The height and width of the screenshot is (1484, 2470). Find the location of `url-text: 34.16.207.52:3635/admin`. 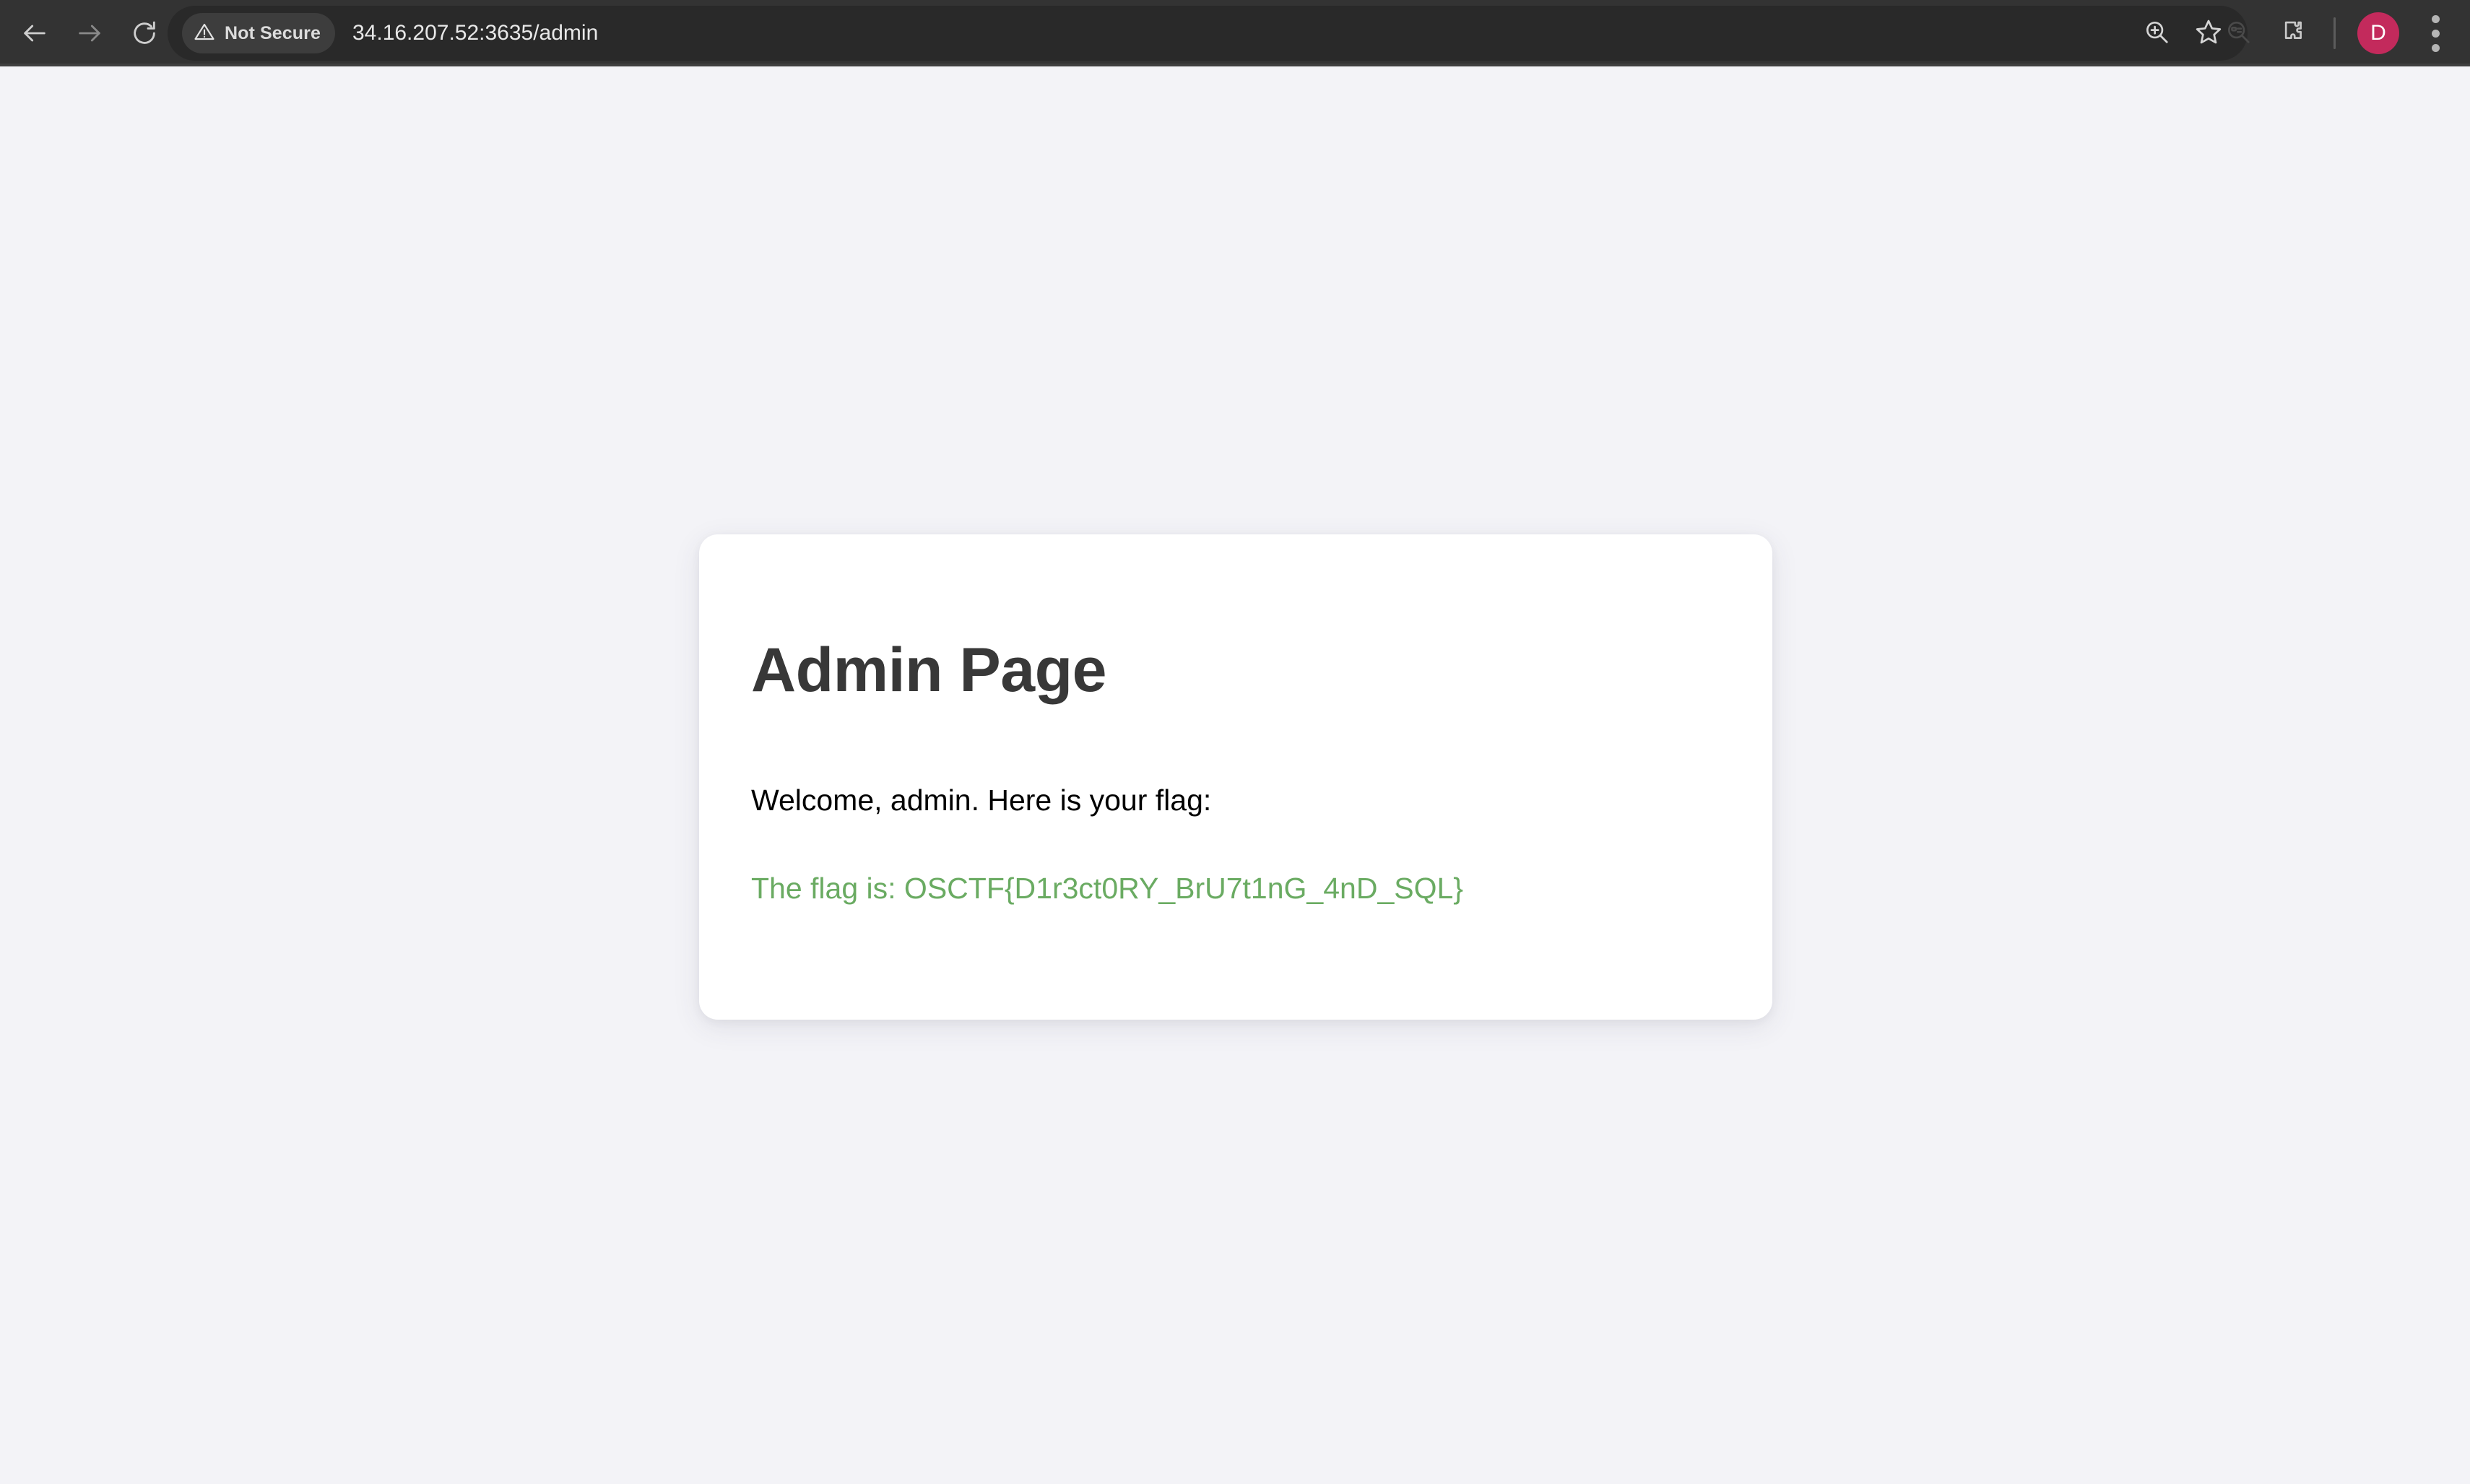

url-text: 34.16.207.52:3635/admin is located at coordinates (475, 33).